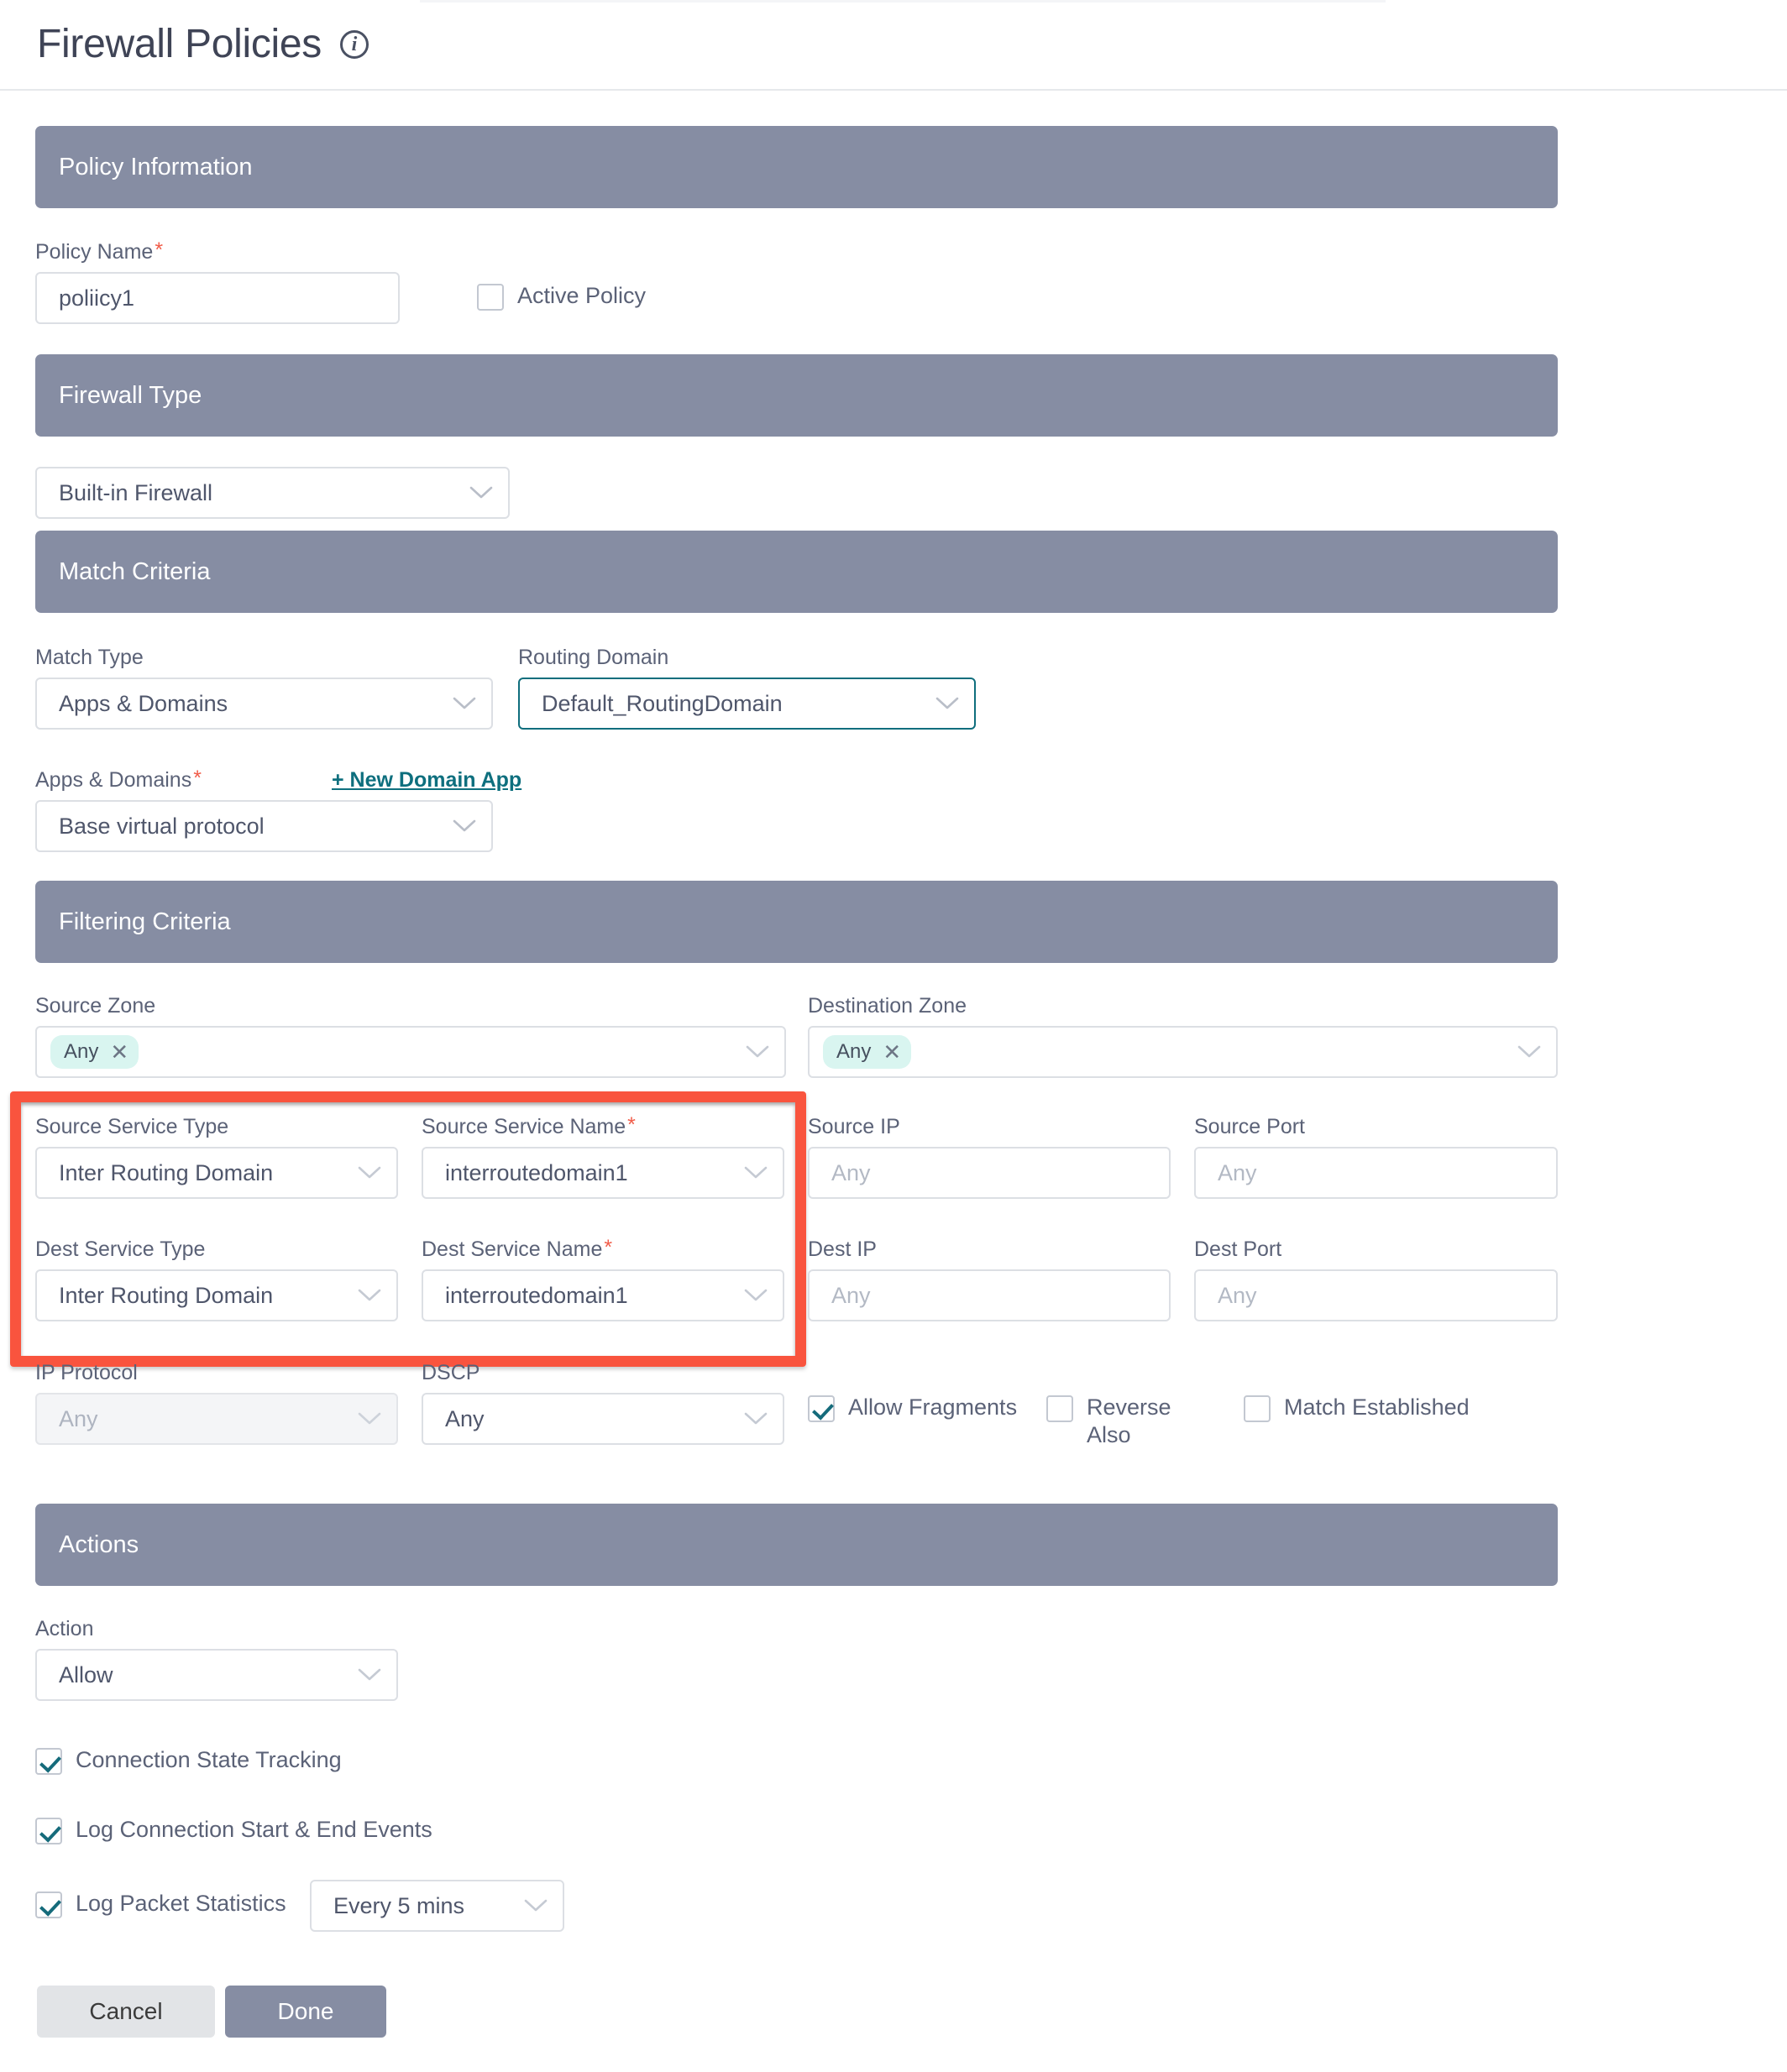 The image size is (1787, 2072). Describe the element at coordinates (132, 1126) in the screenshot. I see `source-service-type-label: Source Service Type` at that location.